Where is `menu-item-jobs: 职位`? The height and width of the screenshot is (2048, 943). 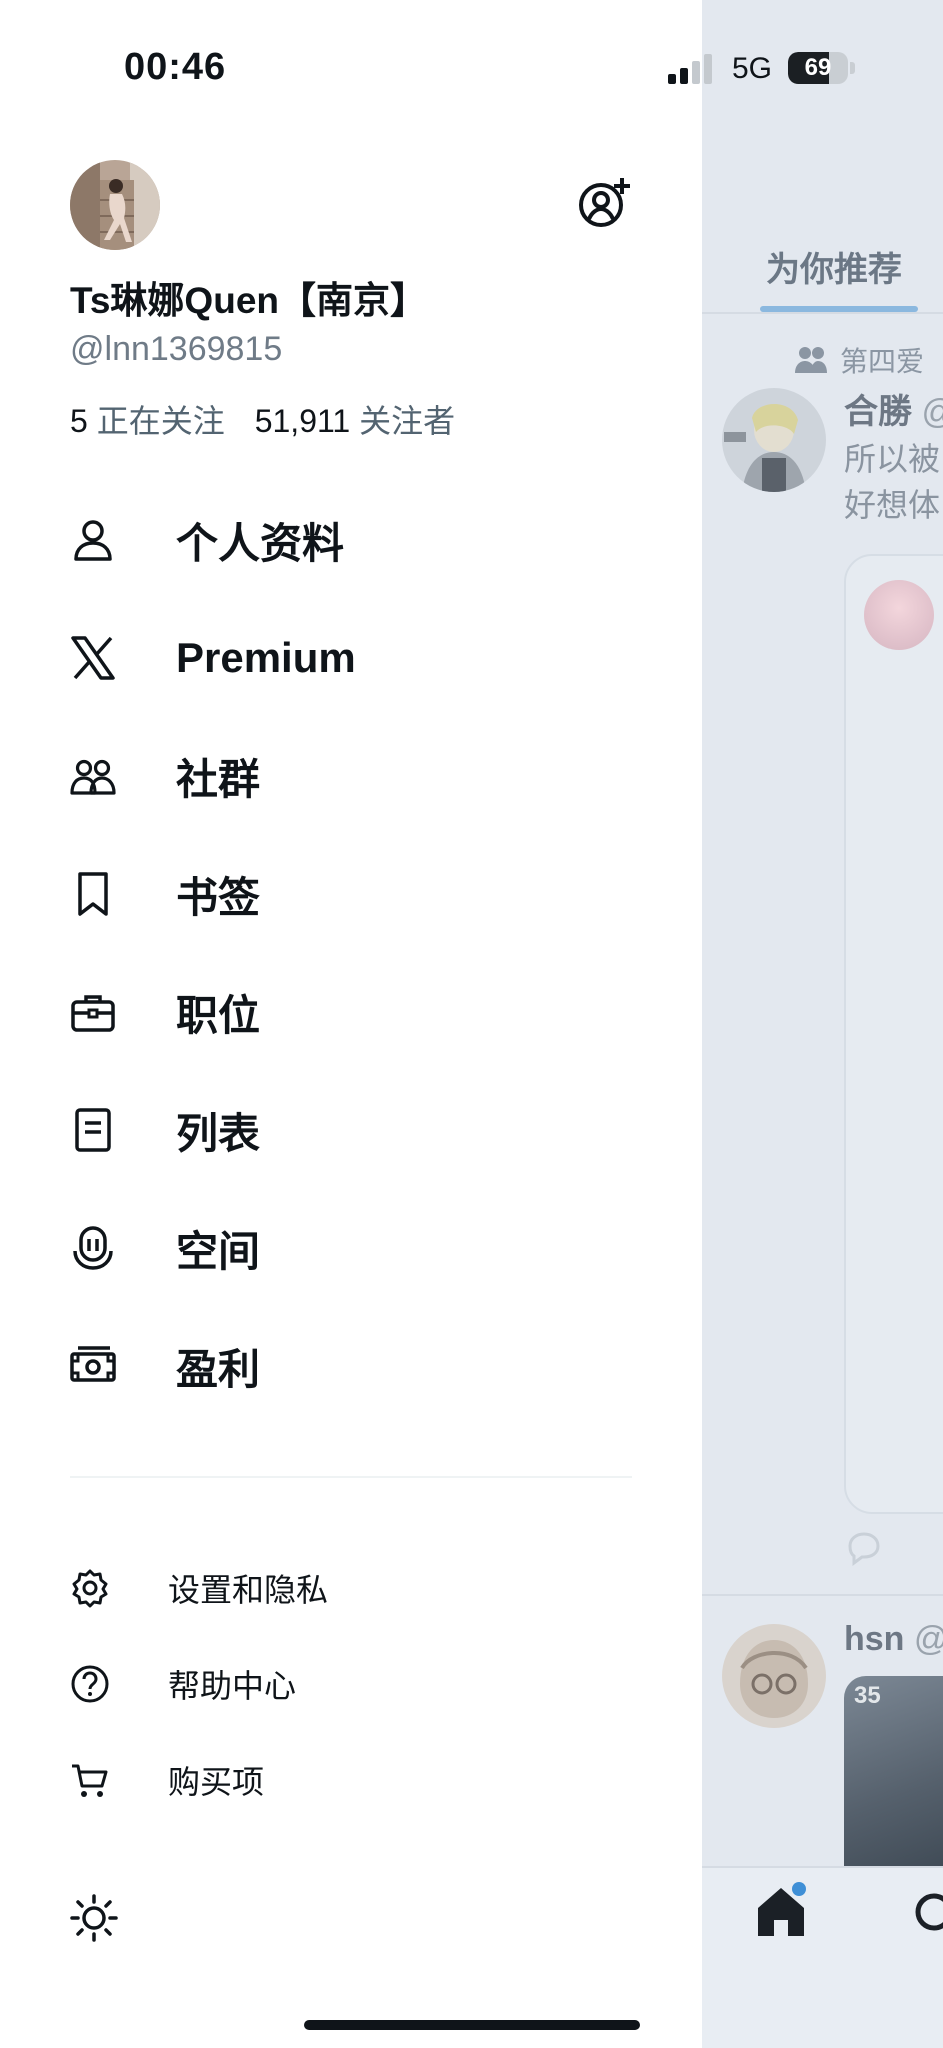 menu-item-jobs: 职位 is located at coordinates (350, 1012).